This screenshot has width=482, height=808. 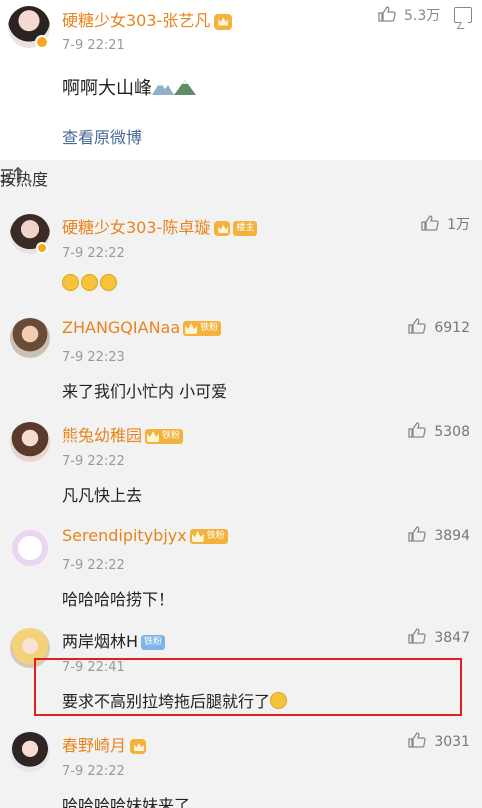 I want to click on comment-text: 来了我们小忙内 小可爱, so click(x=145, y=391).